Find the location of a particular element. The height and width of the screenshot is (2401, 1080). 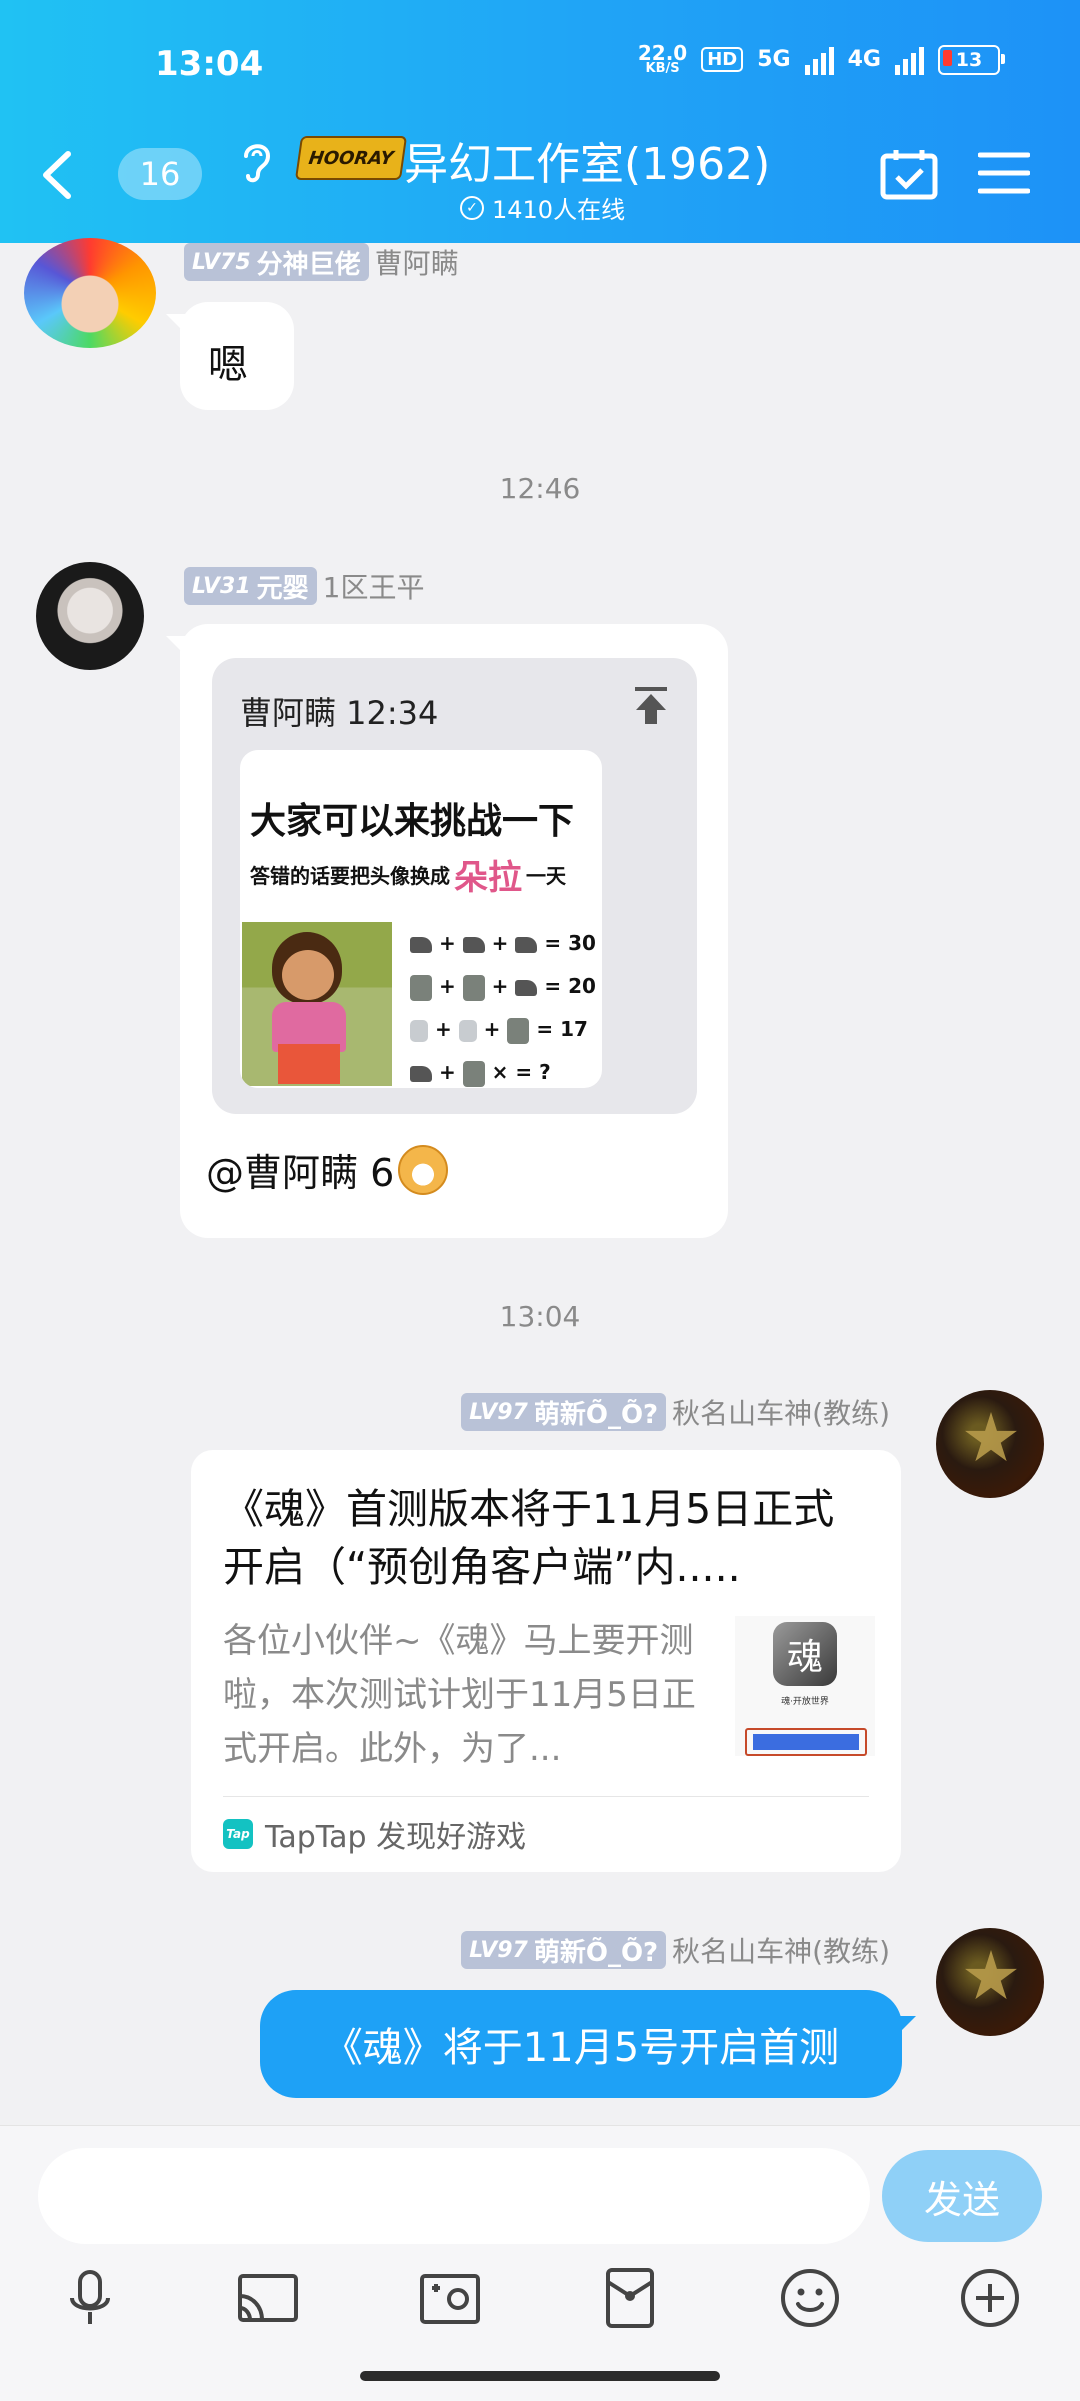

message-bubble: 嗯 is located at coordinates (230, 356).